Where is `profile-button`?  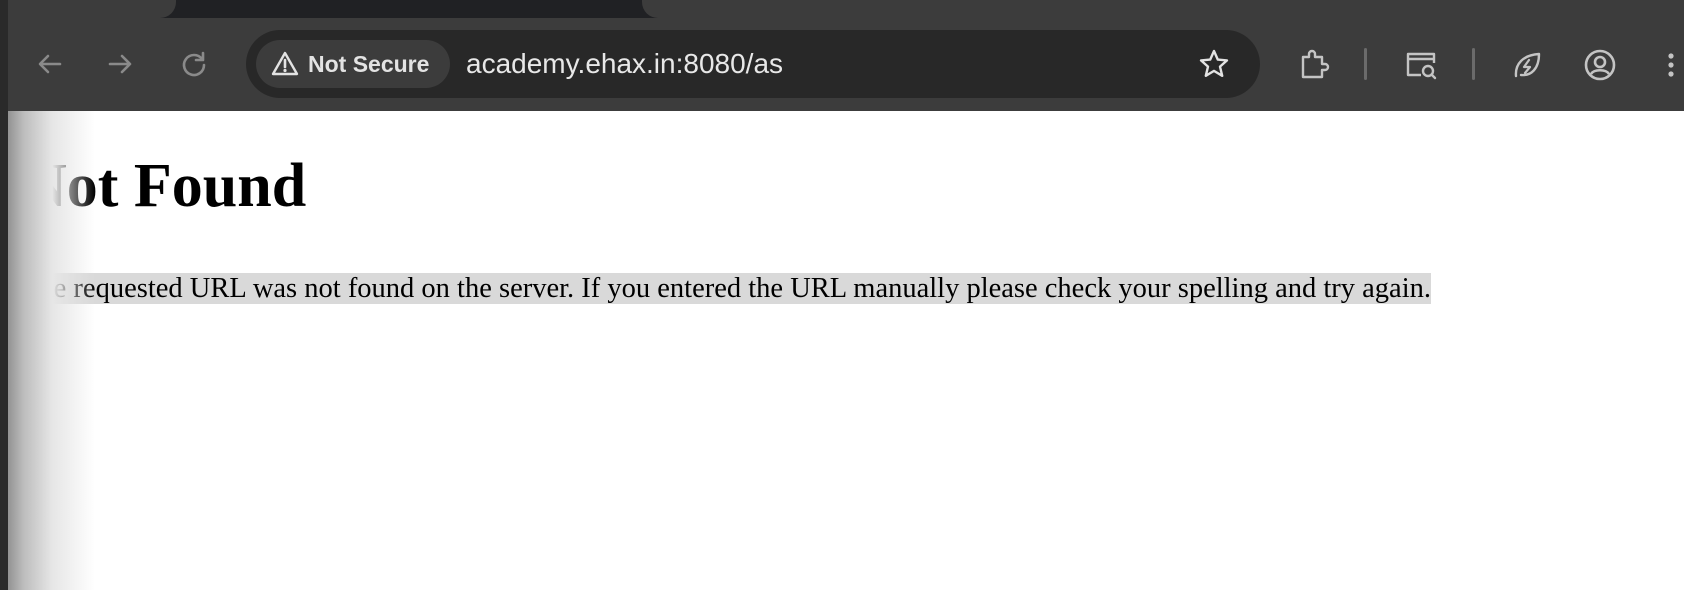
profile-button is located at coordinates (1600, 65).